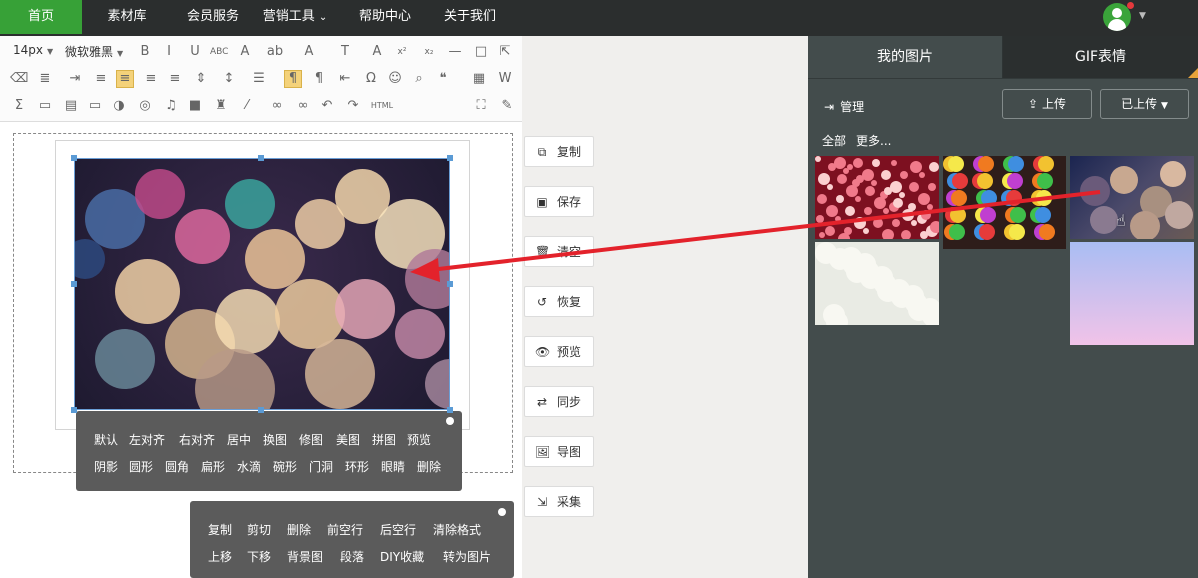 This screenshot has width=1198, height=578. I want to click on popup-option: 右对齐, so click(197, 439).